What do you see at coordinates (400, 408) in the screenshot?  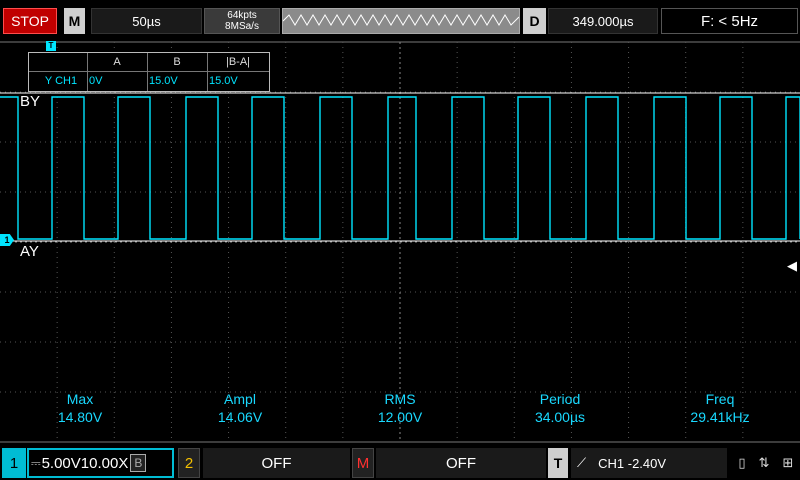 I see `measurement-rms: RMS 12.00V` at bounding box center [400, 408].